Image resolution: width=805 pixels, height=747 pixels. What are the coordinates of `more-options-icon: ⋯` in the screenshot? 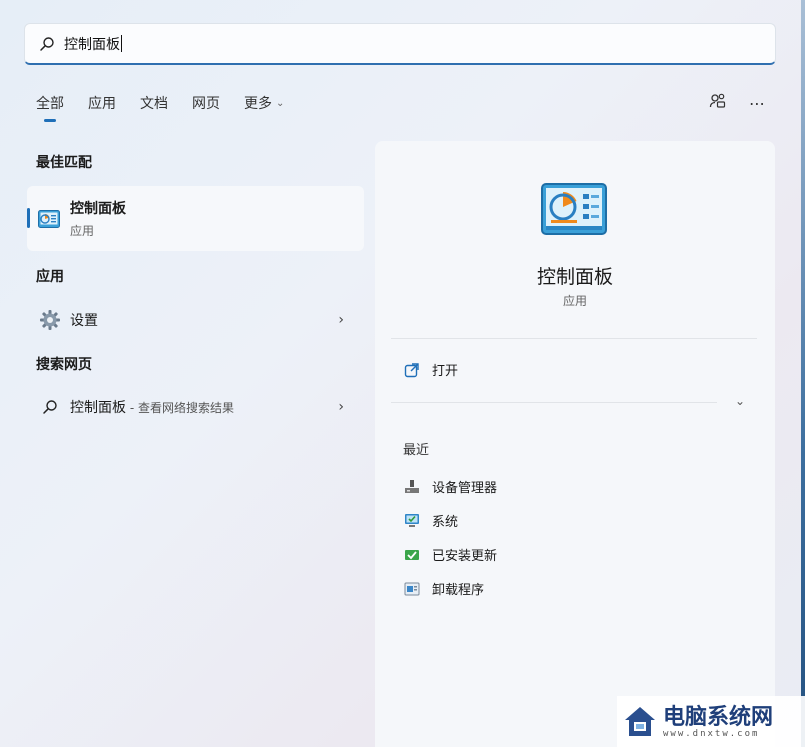 It's located at (757, 103).